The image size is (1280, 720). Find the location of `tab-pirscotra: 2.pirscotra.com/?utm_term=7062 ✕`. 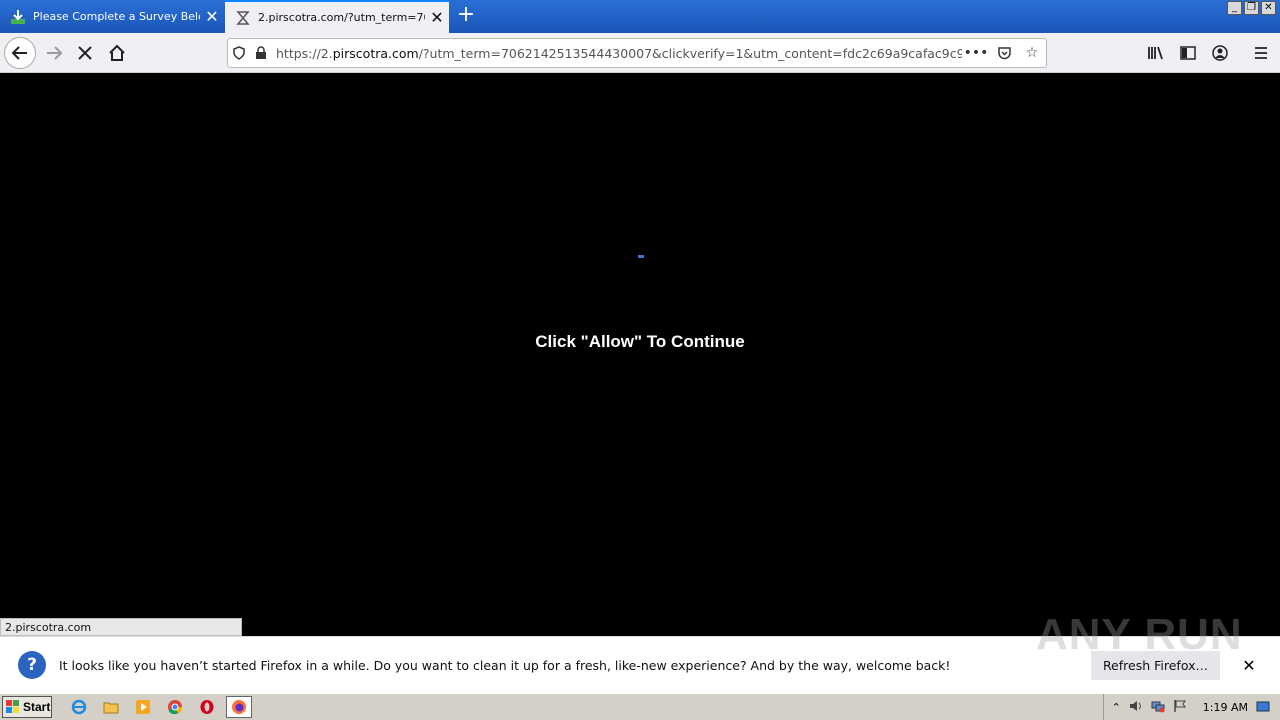

tab-pirscotra: 2.pirscotra.com/?utm_term=7062 ✕ is located at coordinates (337, 16).